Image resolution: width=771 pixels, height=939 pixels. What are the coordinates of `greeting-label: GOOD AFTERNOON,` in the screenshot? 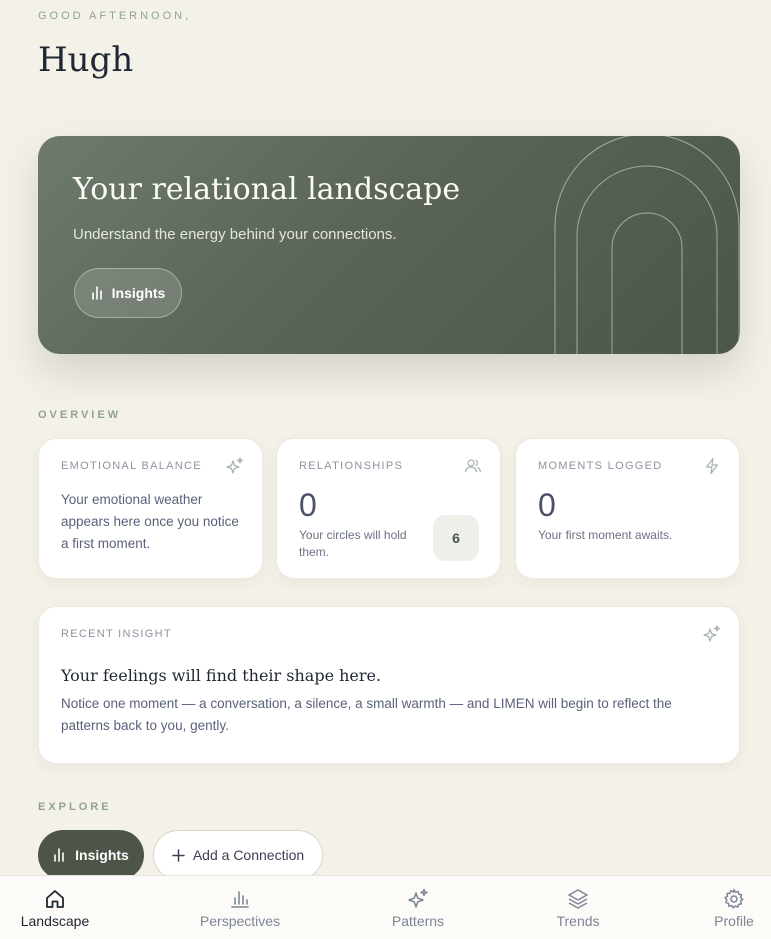 It's located at (115, 16).